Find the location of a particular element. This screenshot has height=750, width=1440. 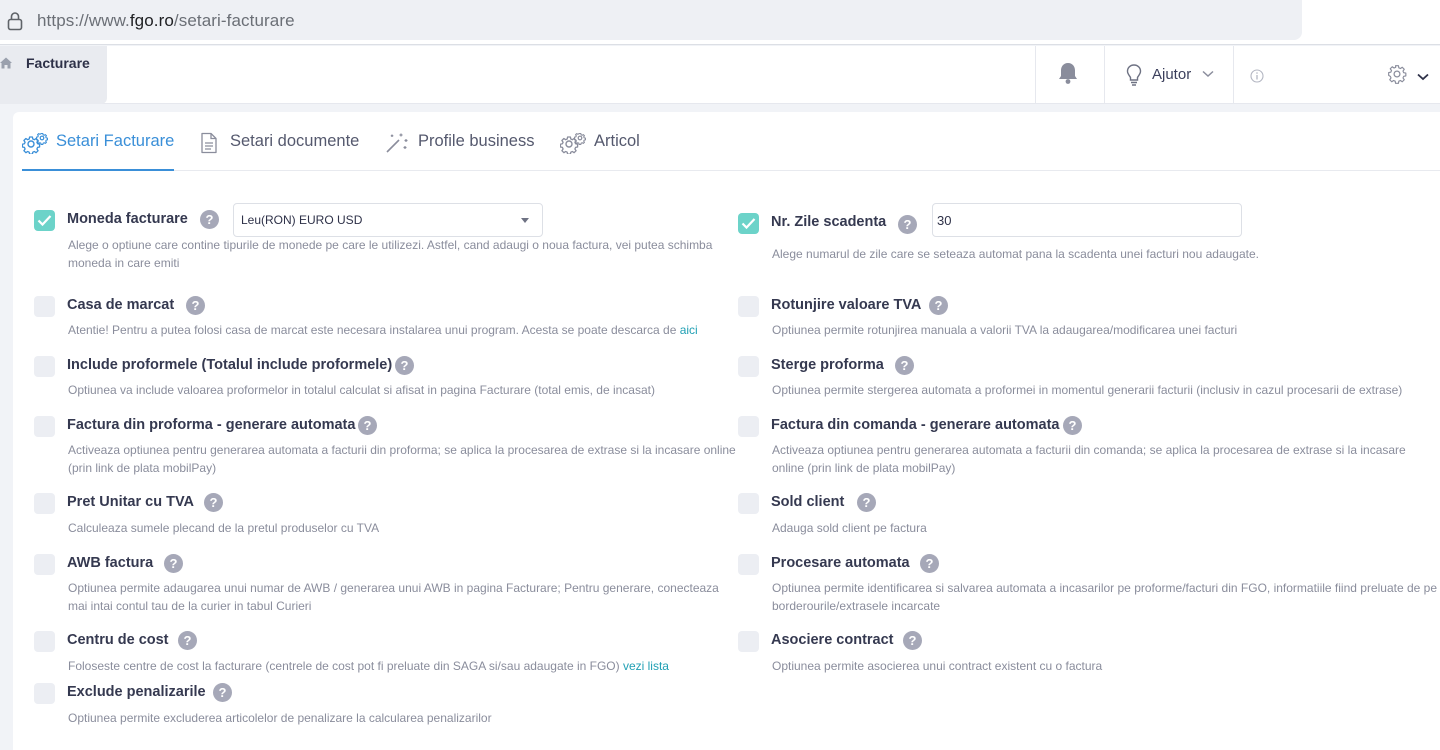

setting-title: Asociere contract is located at coordinates (832, 640).